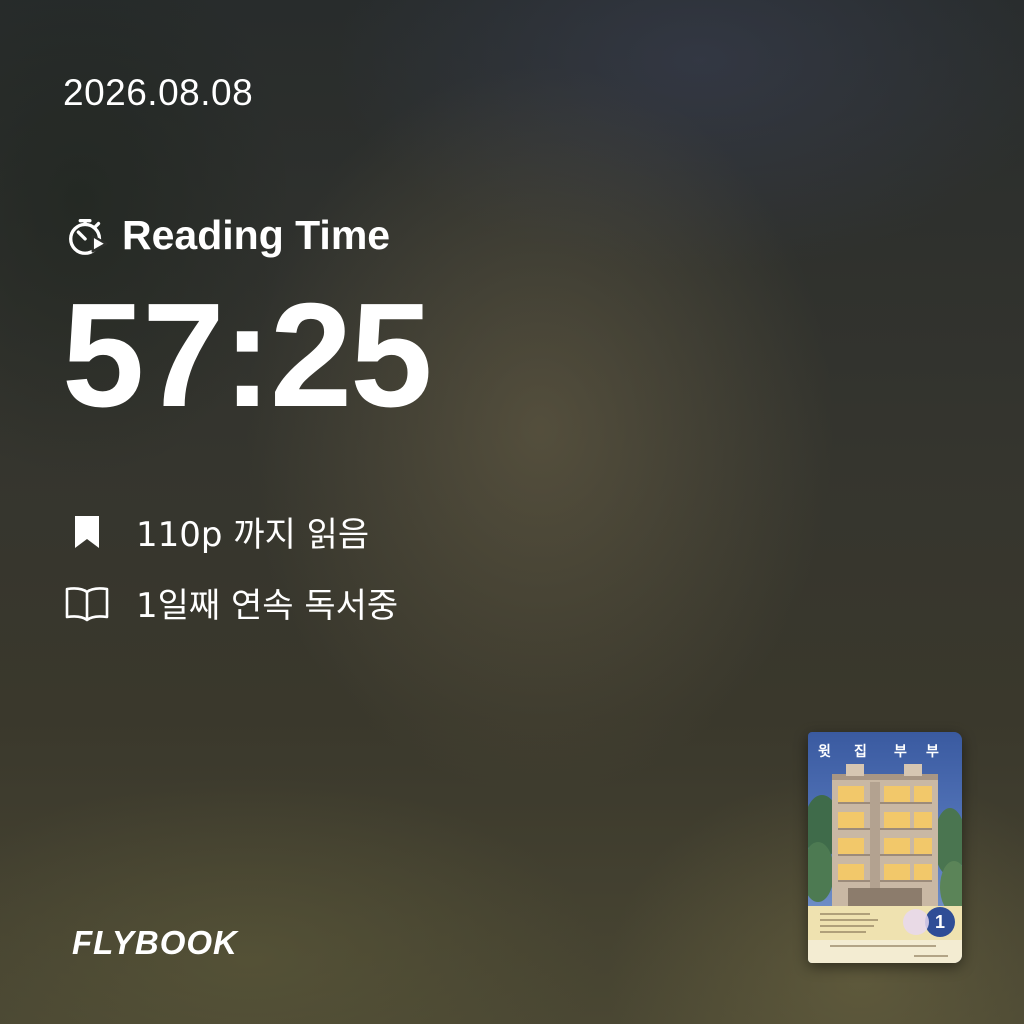 The image size is (1024, 1024). I want to click on pages-read-row: 110p 까지 읽음, so click(216, 531).